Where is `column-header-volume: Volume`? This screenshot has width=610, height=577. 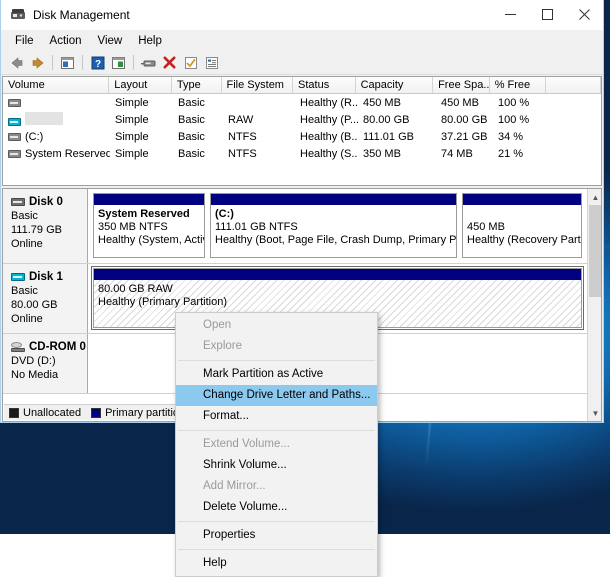
column-header-volume: Volume is located at coordinates (56, 85).